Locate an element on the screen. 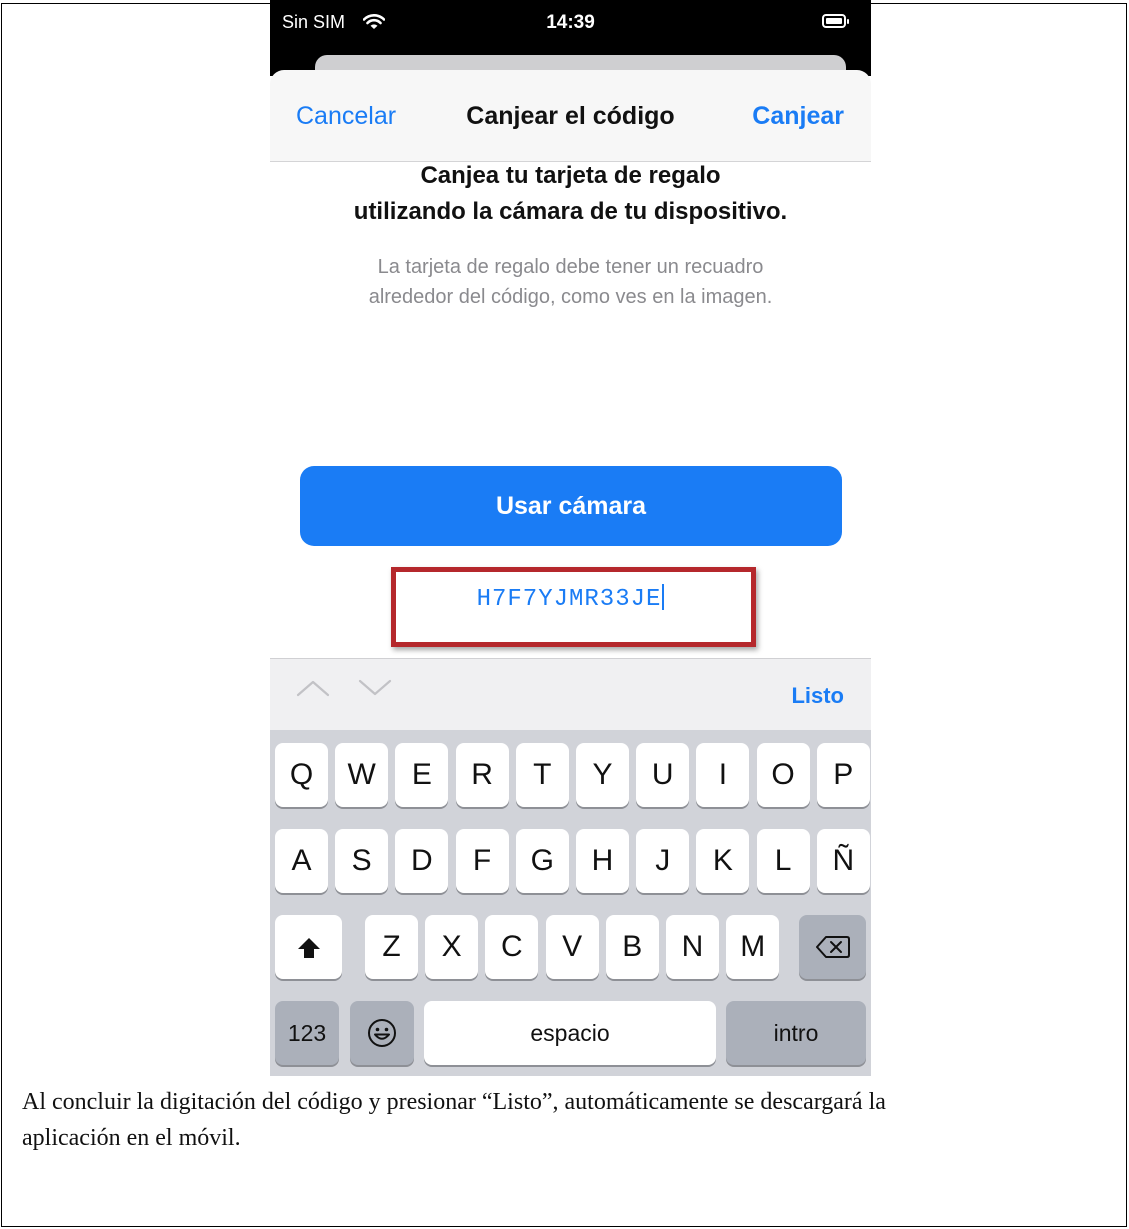 The image size is (1129, 1229). key-y: Y is located at coordinates (602, 775).